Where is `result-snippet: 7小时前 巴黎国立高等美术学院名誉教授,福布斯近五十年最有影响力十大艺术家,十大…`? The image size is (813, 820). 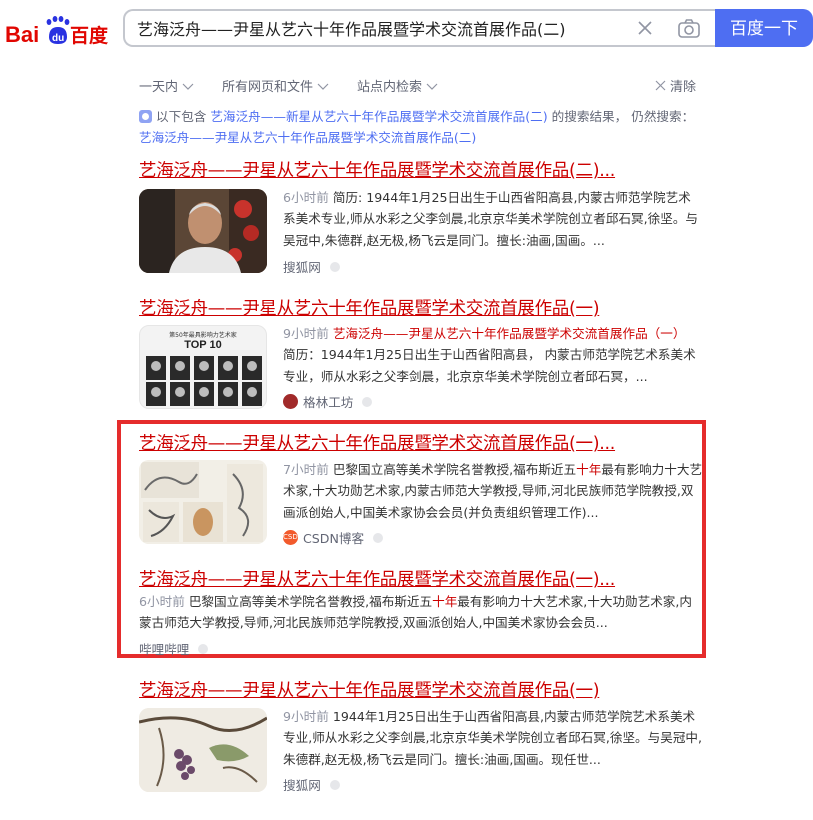 result-snippet: 7小时前 巴黎国立高等美术学院名誉教授,福布斯近五十年最有影响力十大艺术家,十大… is located at coordinates (493, 491).